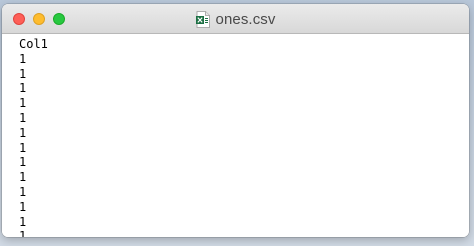 The width and height of the screenshot is (474, 246). What do you see at coordinates (202, 19) in the screenshot?
I see `excel-csv-file-icon` at bounding box center [202, 19].